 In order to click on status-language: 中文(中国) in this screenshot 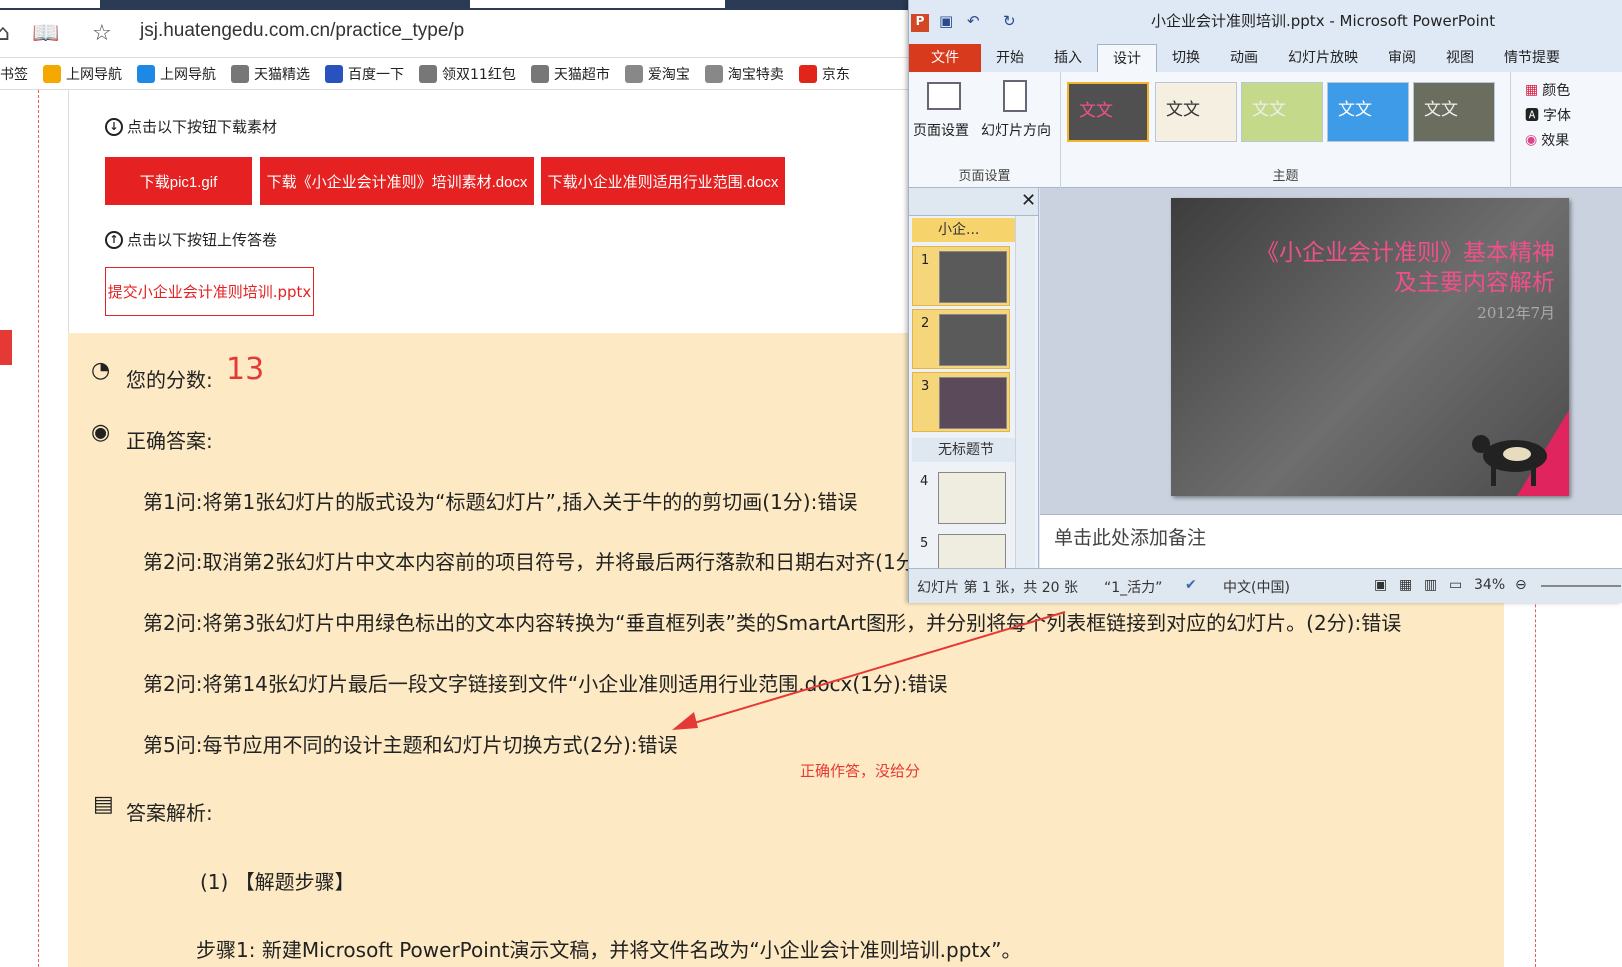, I will do `click(1256, 587)`.